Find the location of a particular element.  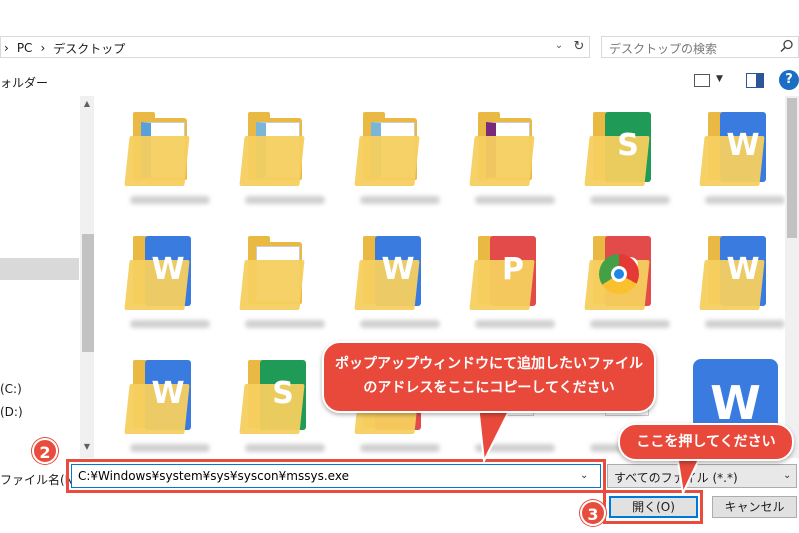

highlight-frame-open is located at coordinates (653, 507).